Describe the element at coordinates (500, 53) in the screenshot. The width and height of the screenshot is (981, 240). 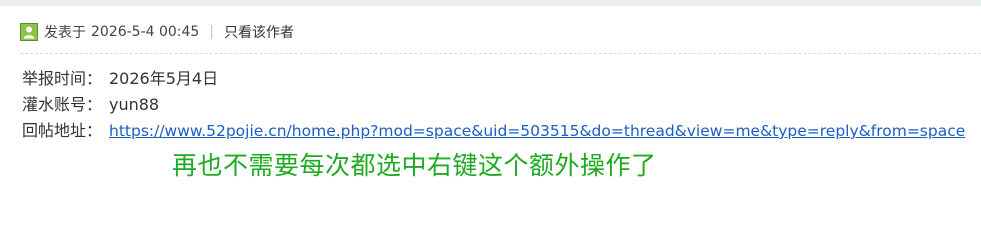
I see `meta-divider` at that location.